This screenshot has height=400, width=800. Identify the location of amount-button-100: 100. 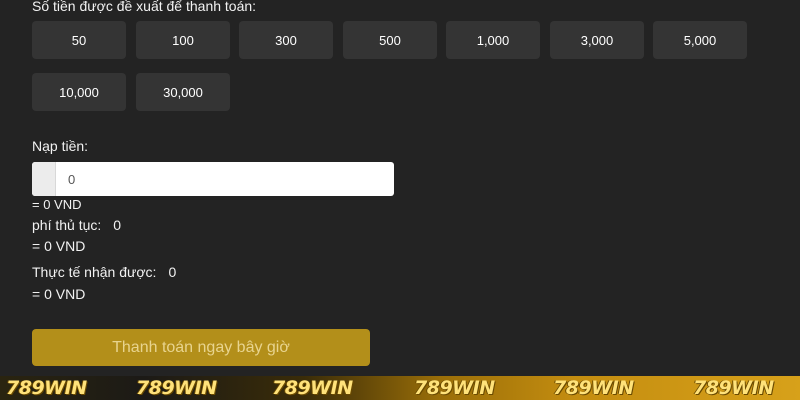
(183, 40).